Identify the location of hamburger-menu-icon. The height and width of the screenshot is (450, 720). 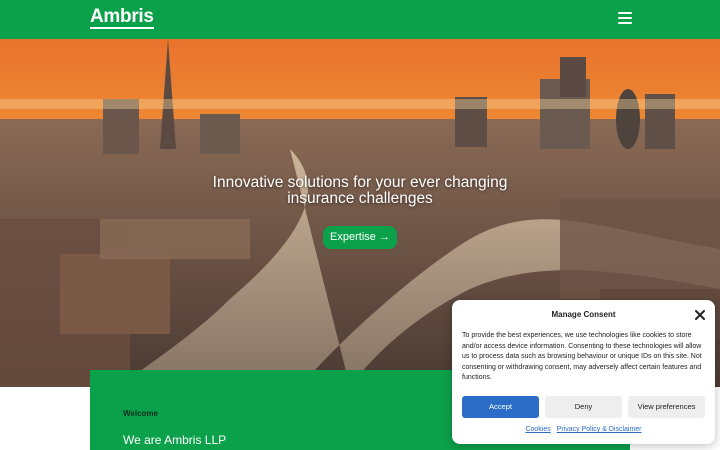
(625, 19).